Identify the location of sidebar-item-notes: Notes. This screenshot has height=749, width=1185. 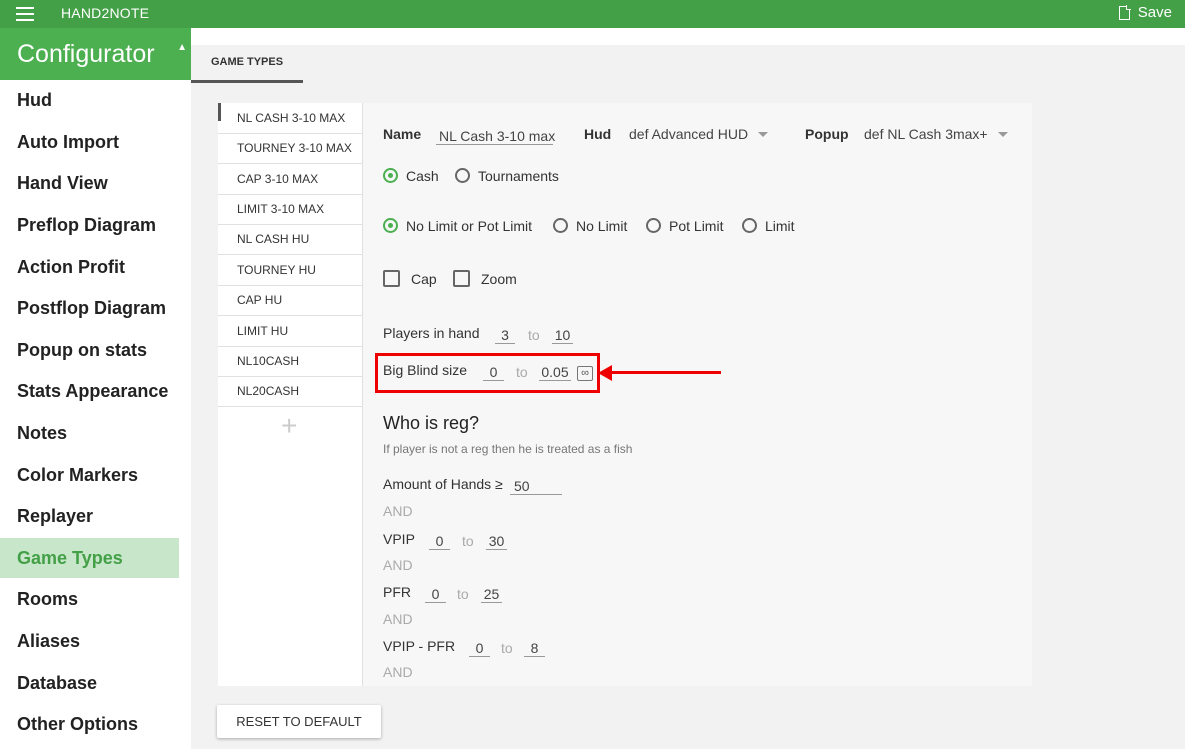
(89, 433).